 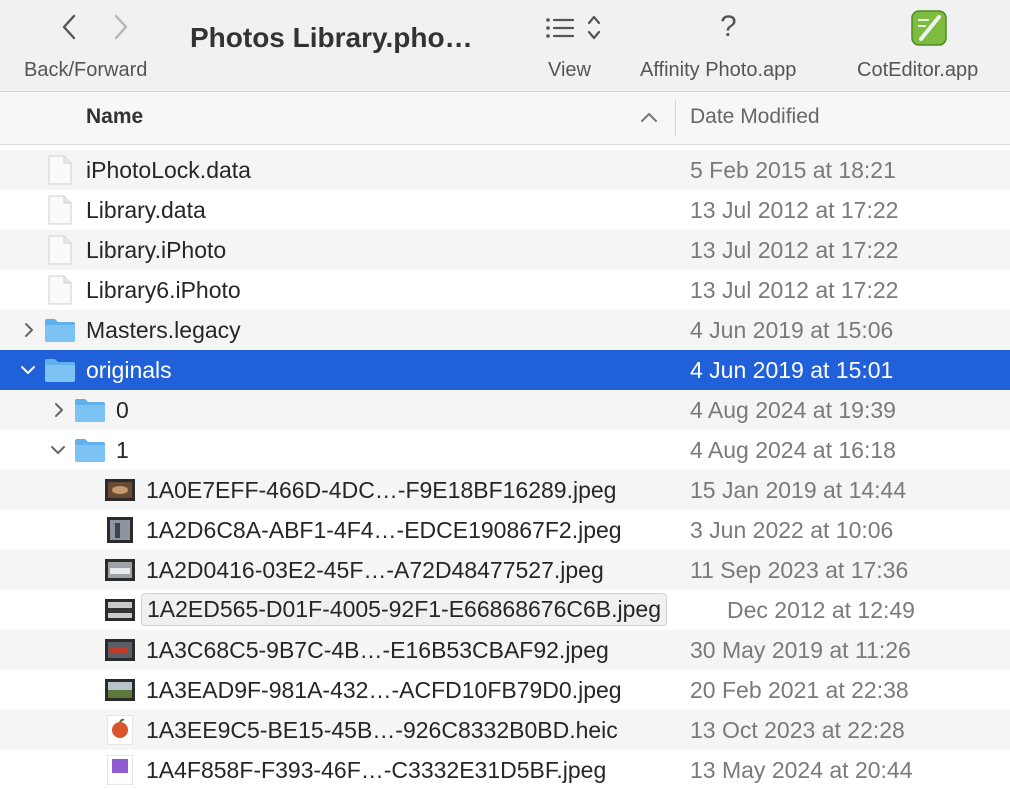 What do you see at coordinates (129, 370) in the screenshot?
I see `folder-name: originals` at bounding box center [129, 370].